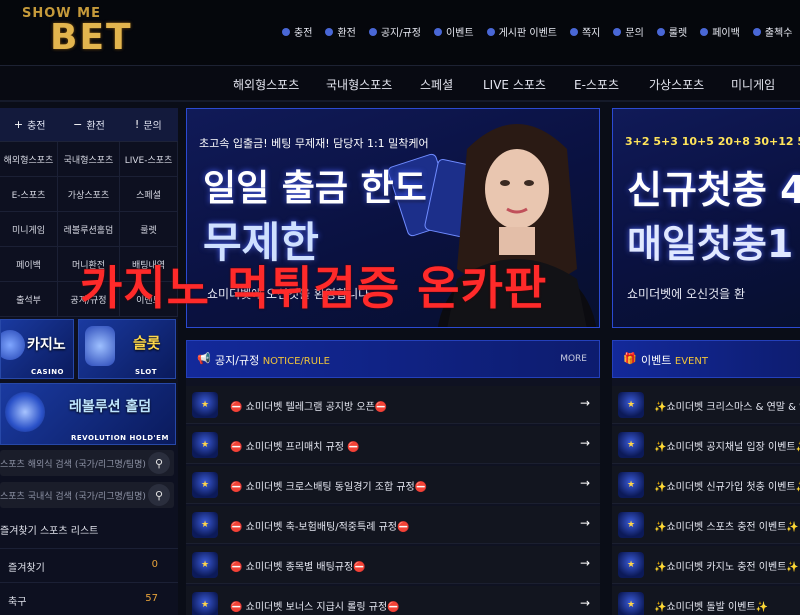  Describe the element at coordinates (671, 31) in the screenshot. I see `topnav-roulette: 룰렛` at that location.